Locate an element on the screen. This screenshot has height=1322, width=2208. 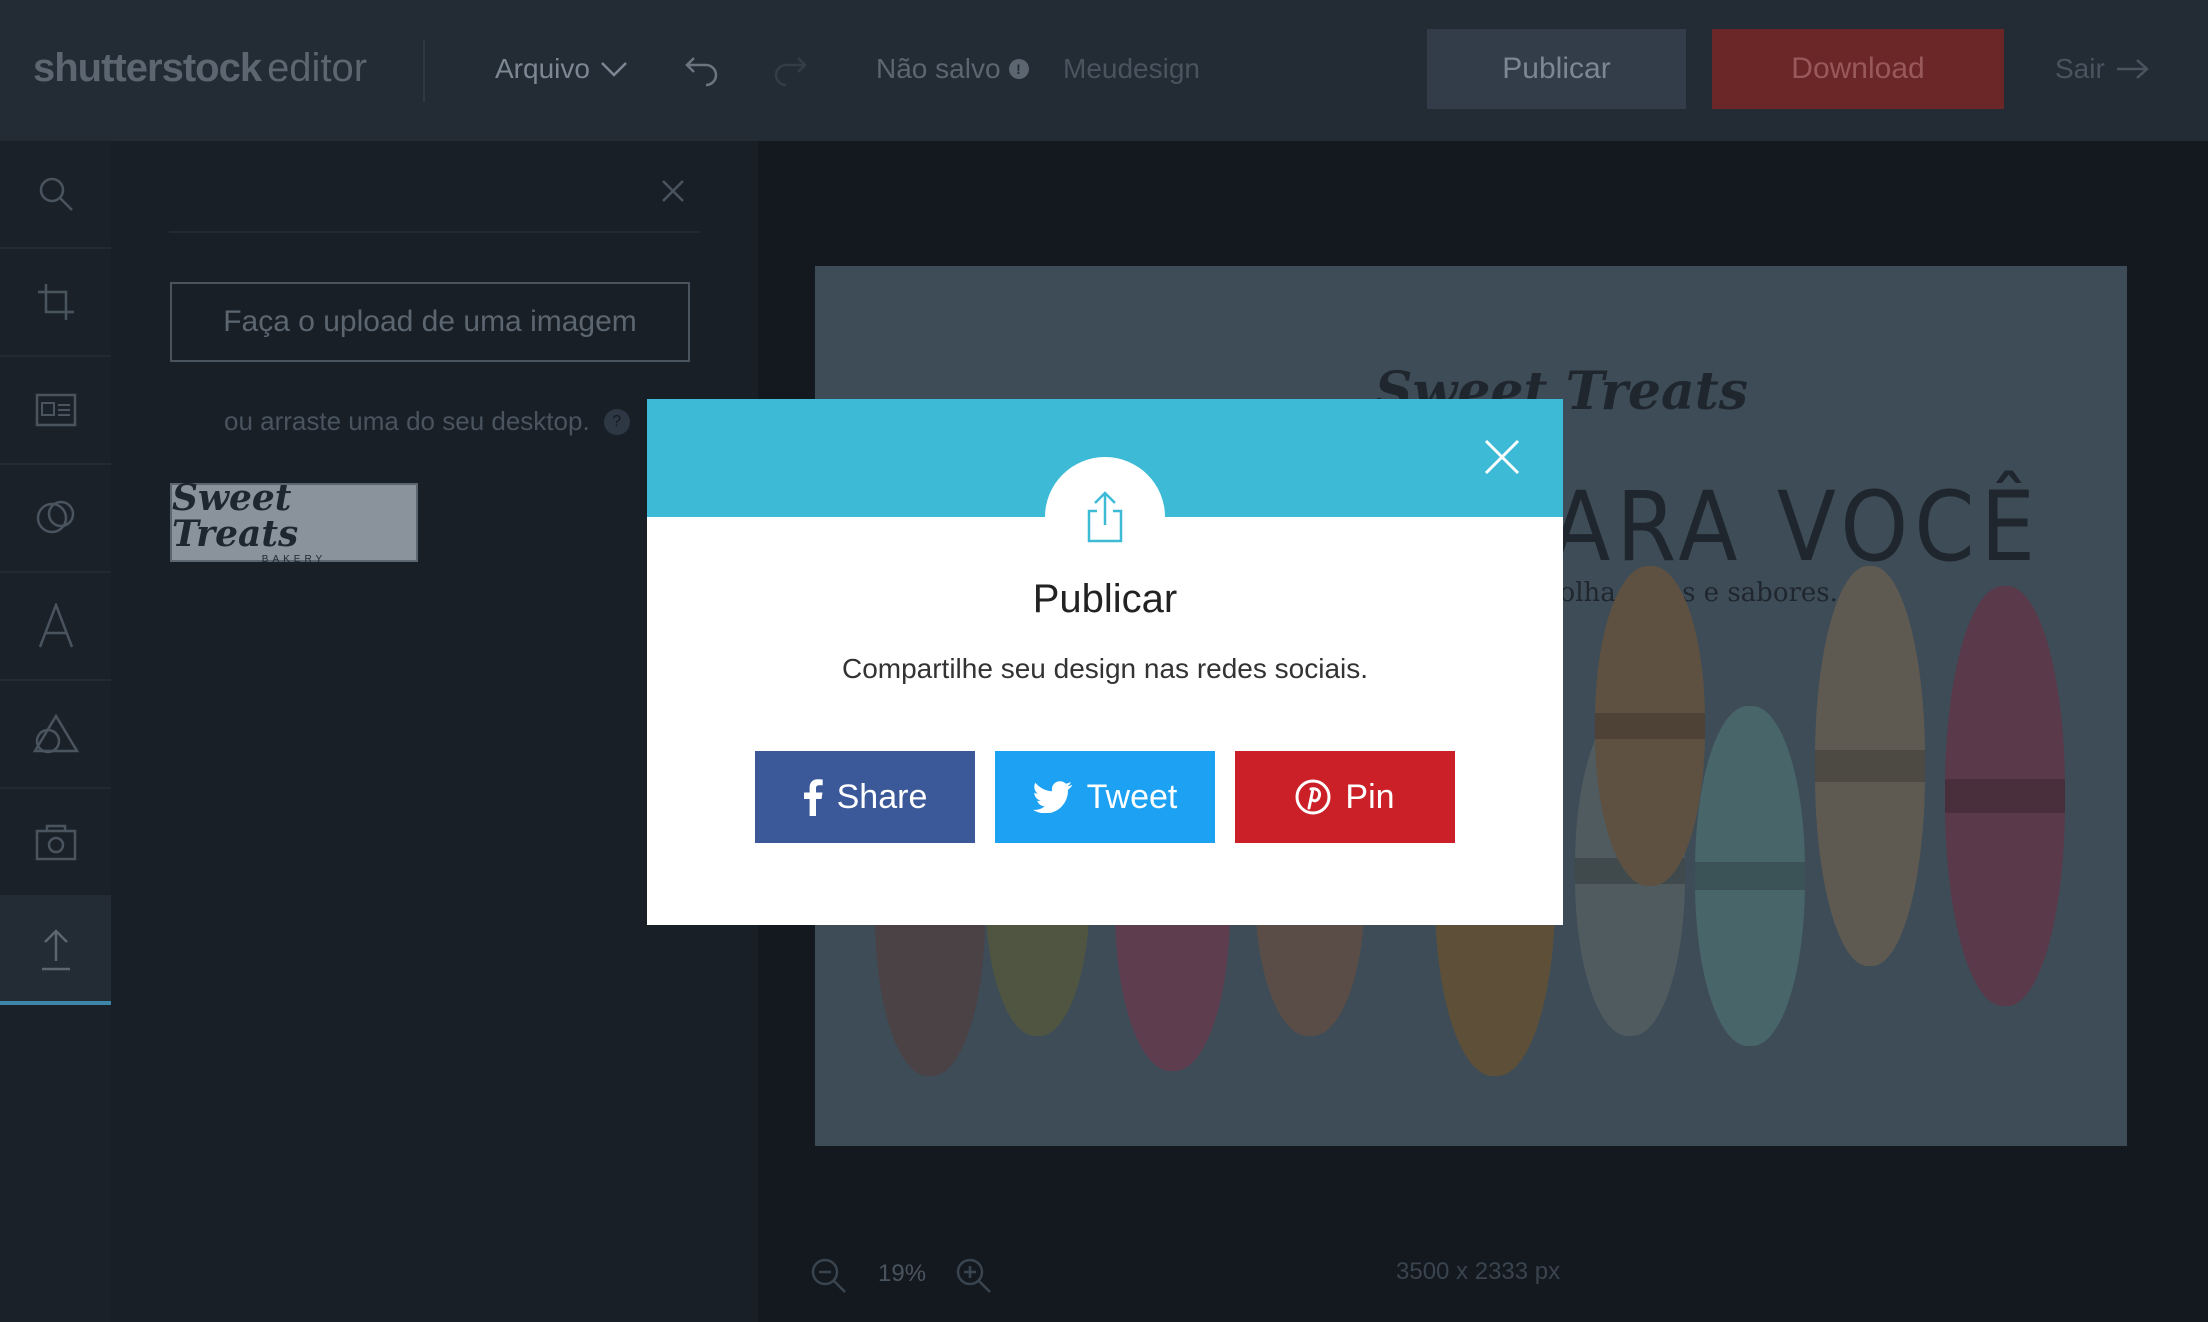
drag-hint: ou arraste uma do seu desktop. ? is located at coordinates (427, 421).